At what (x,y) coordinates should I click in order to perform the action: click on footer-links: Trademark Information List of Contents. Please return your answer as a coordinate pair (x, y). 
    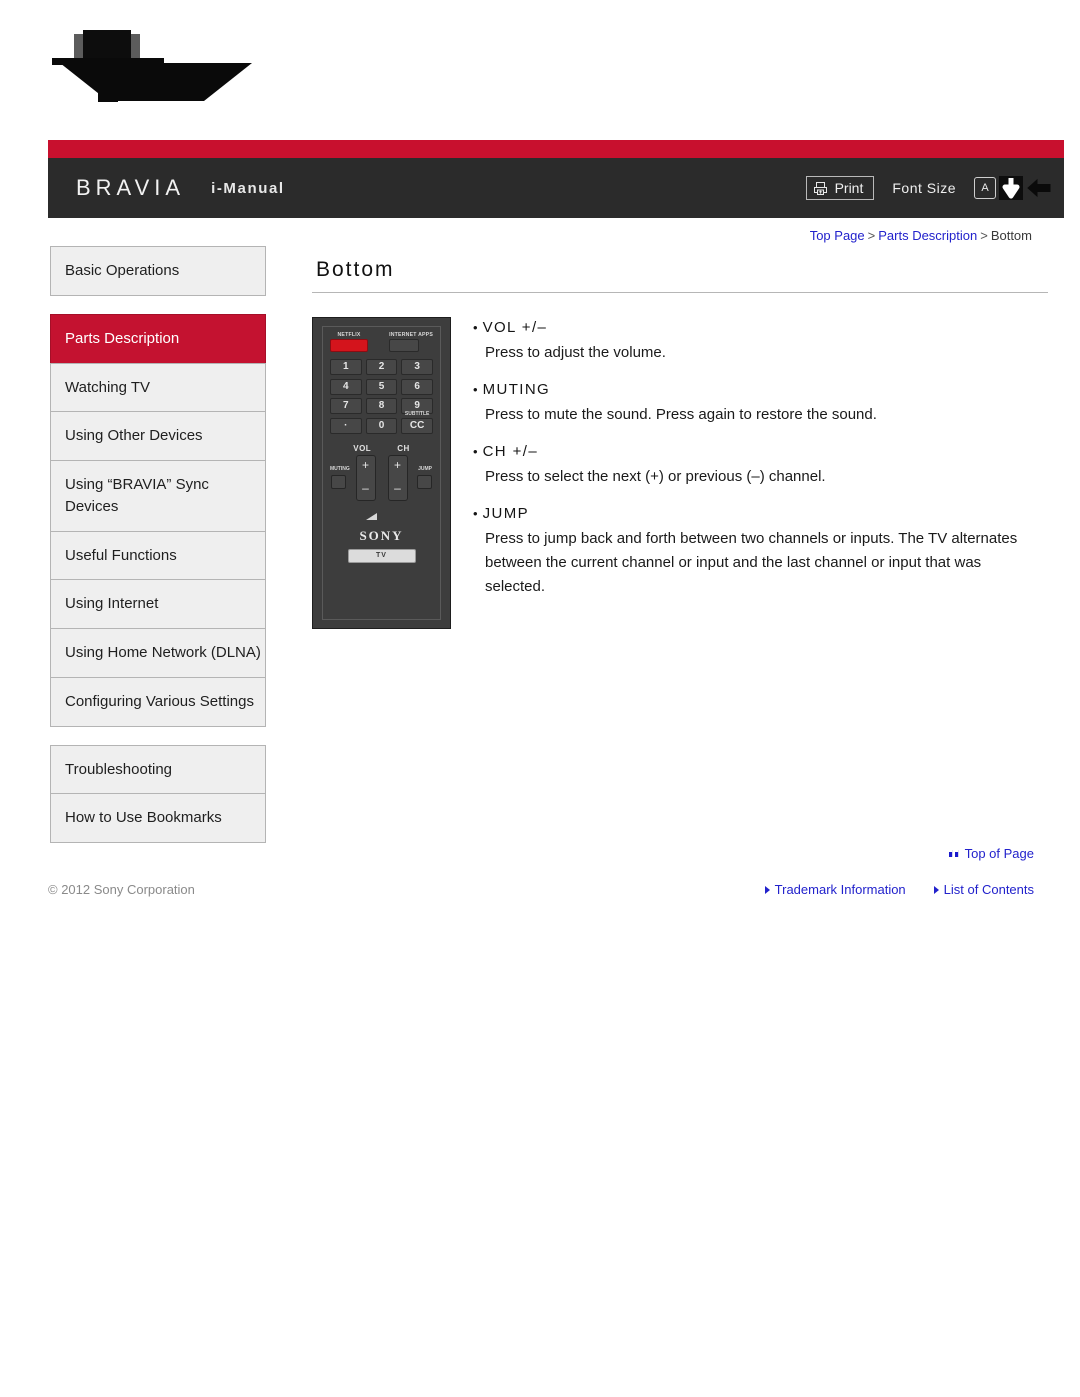
    Looking at the image, I should click on (899, 889).